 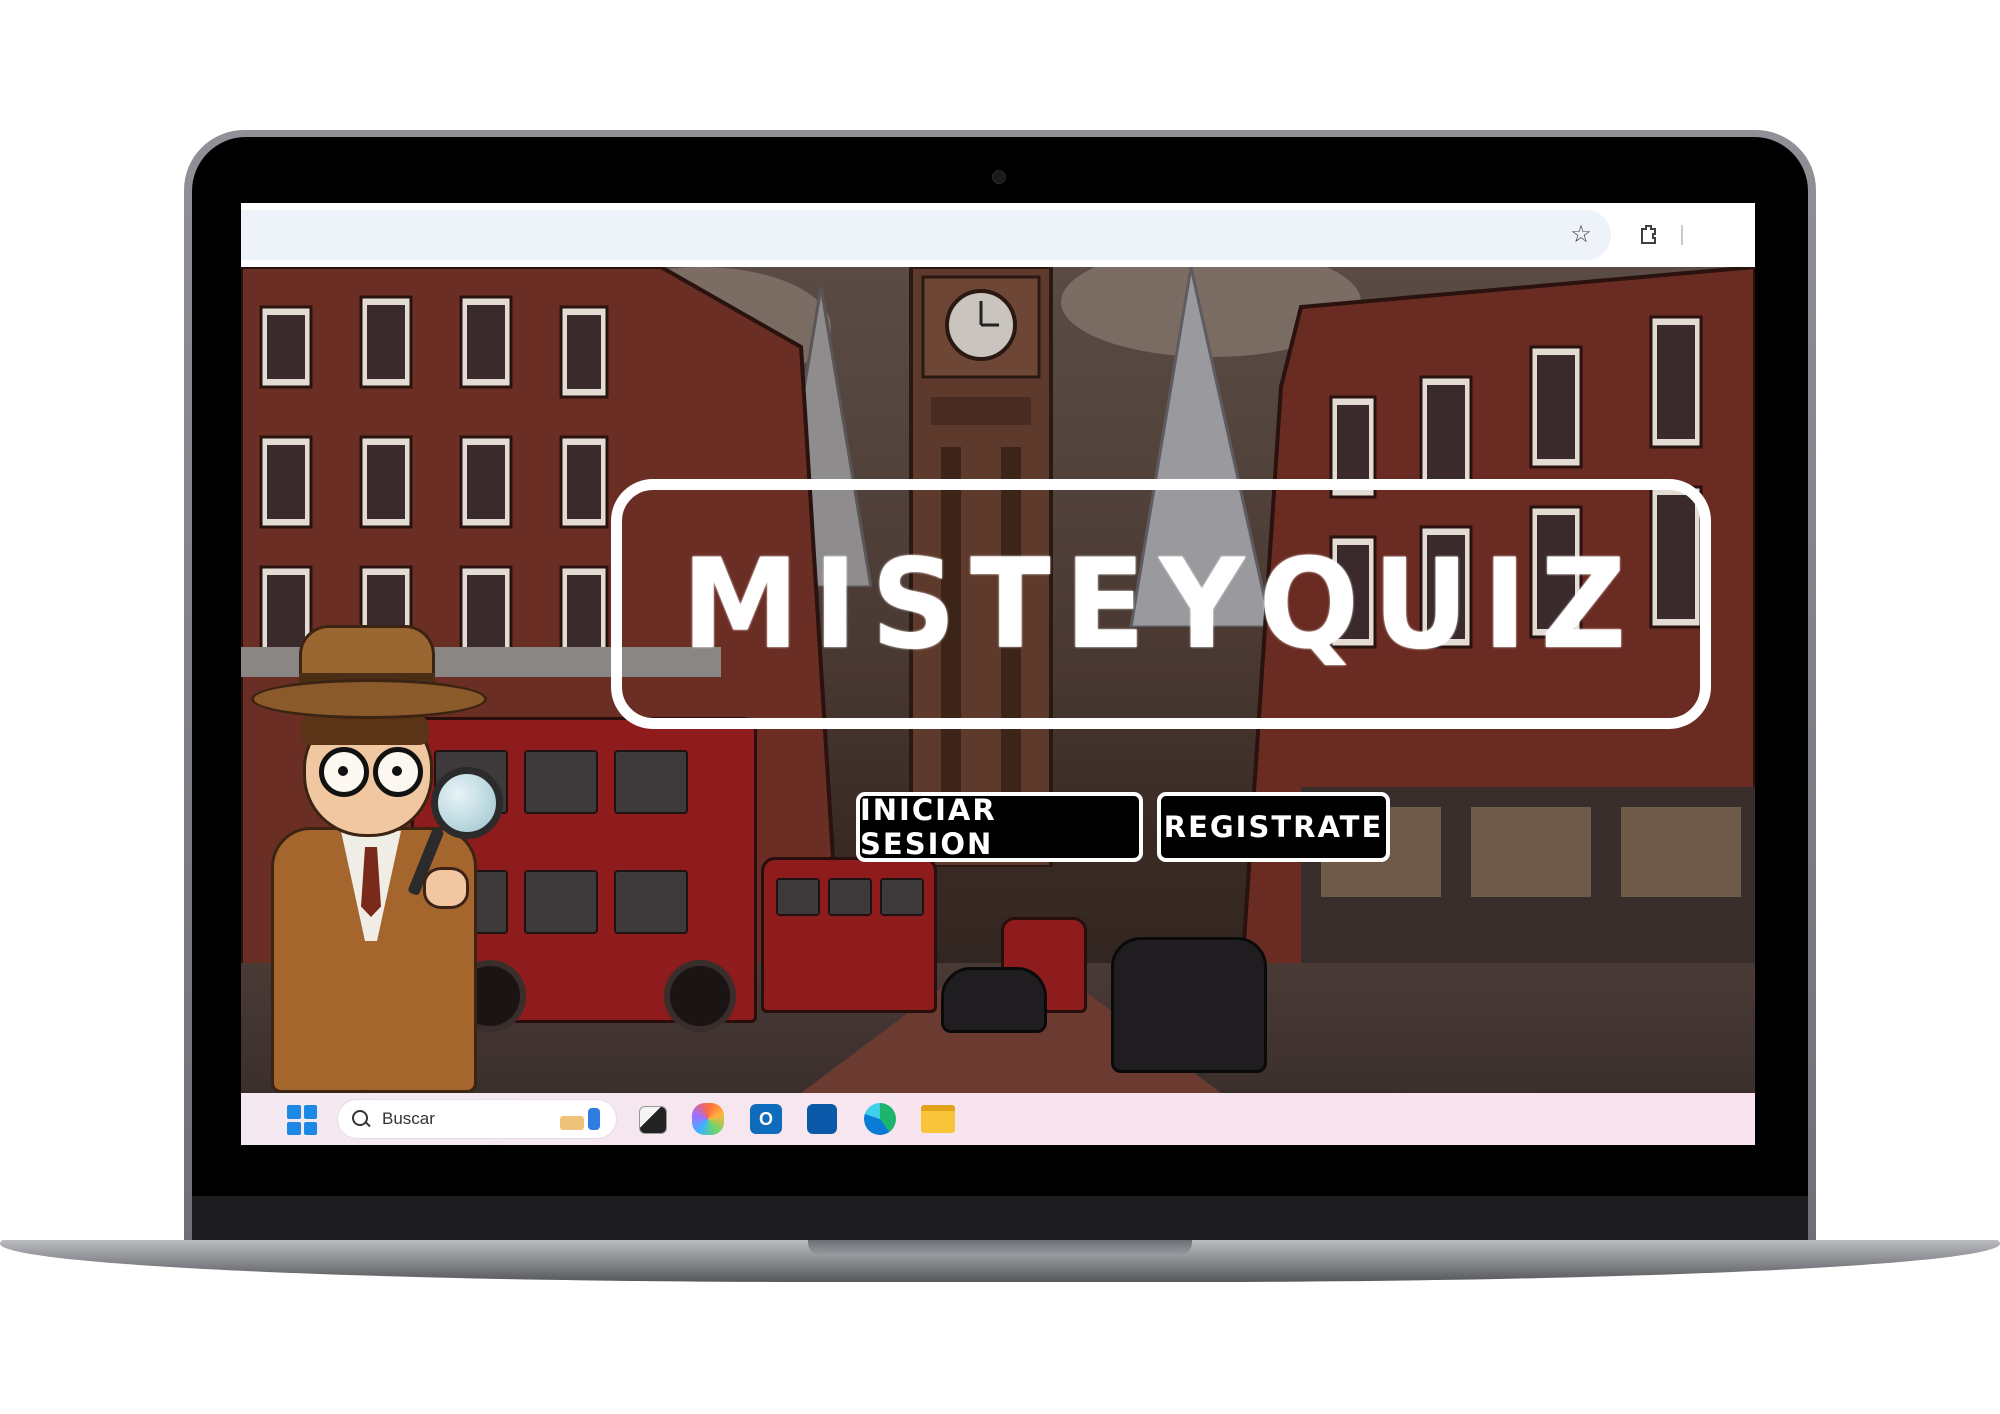 What do you see at coordinates (849, 935) in the screenshot?
I see `red-double-decker-bus` at bounding box center [849, 935].